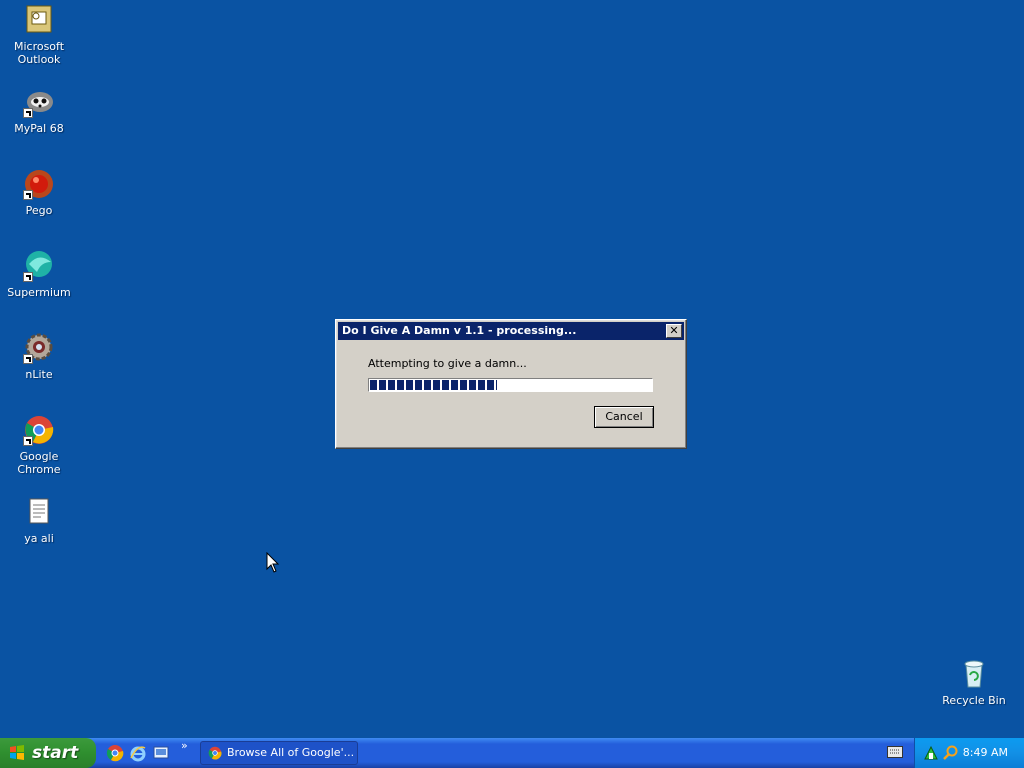 The height and width of the screenshot is (768, 1024). I want to click on taskbar: start » Browse All of Google'... 8:49 AM, so click(512, 753).